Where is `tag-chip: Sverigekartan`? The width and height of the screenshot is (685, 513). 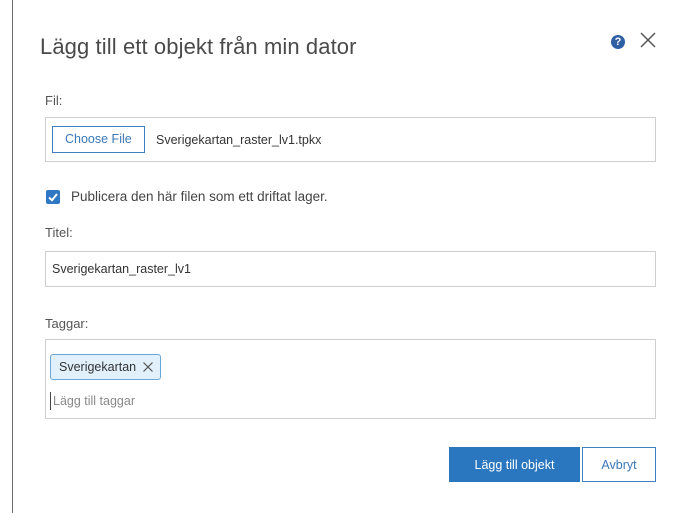 tag-chip: Sverigekartan is located at coordinates (106, 367).